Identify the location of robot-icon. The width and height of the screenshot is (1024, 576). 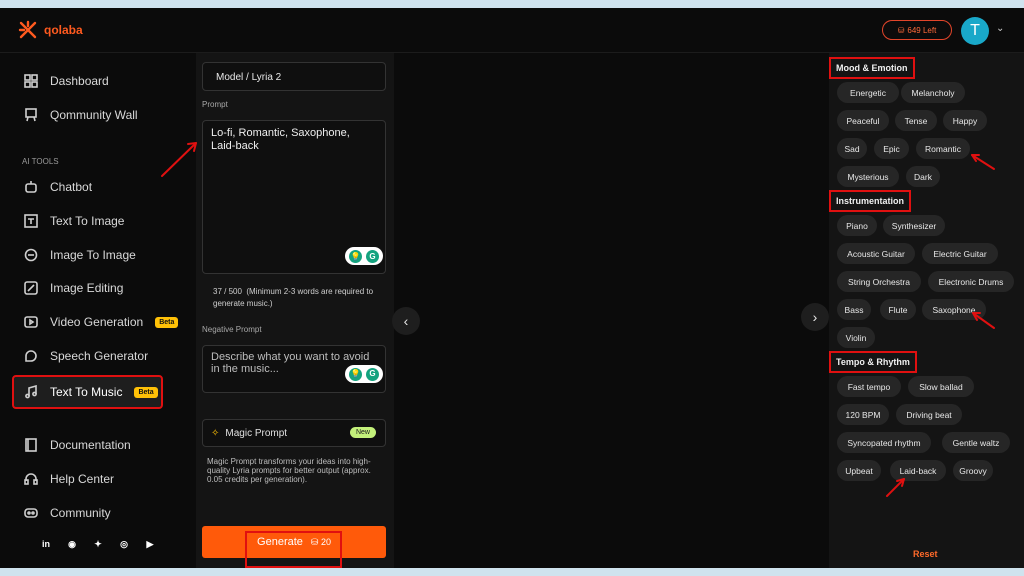
(31, 187).